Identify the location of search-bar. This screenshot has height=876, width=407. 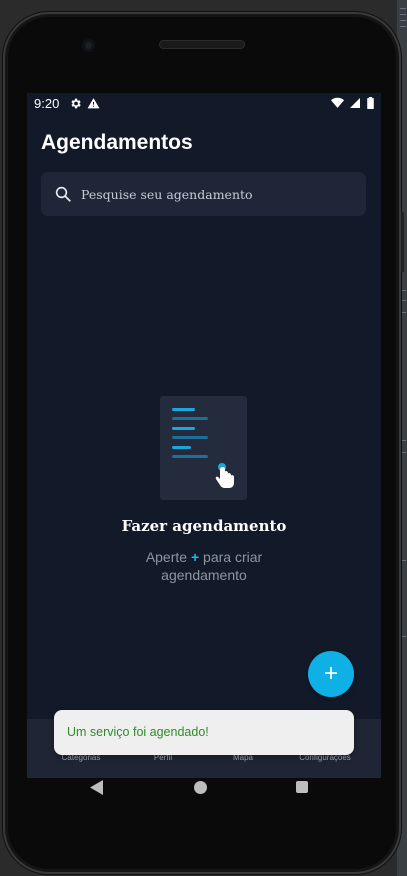
(203, 194).